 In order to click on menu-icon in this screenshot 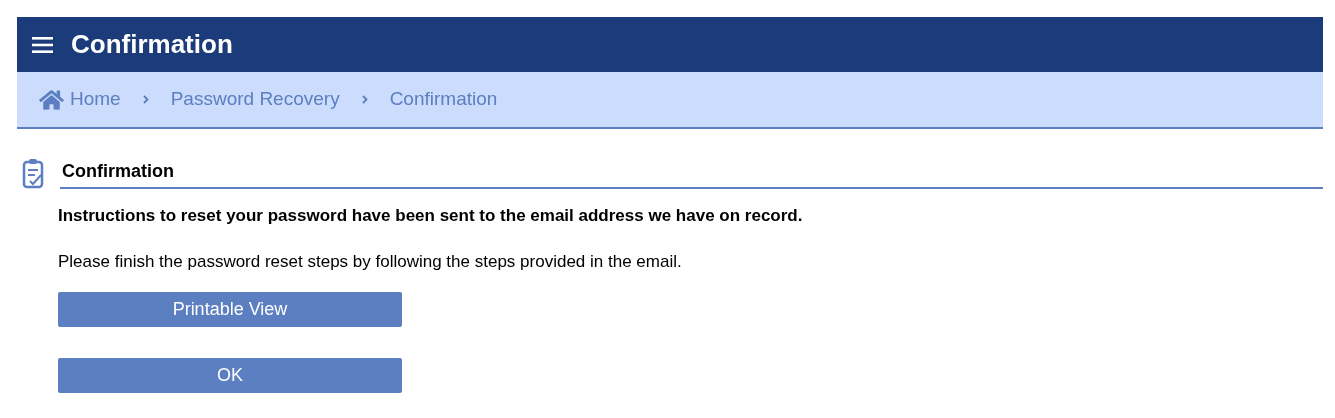, I will do `click(42, 44)`.